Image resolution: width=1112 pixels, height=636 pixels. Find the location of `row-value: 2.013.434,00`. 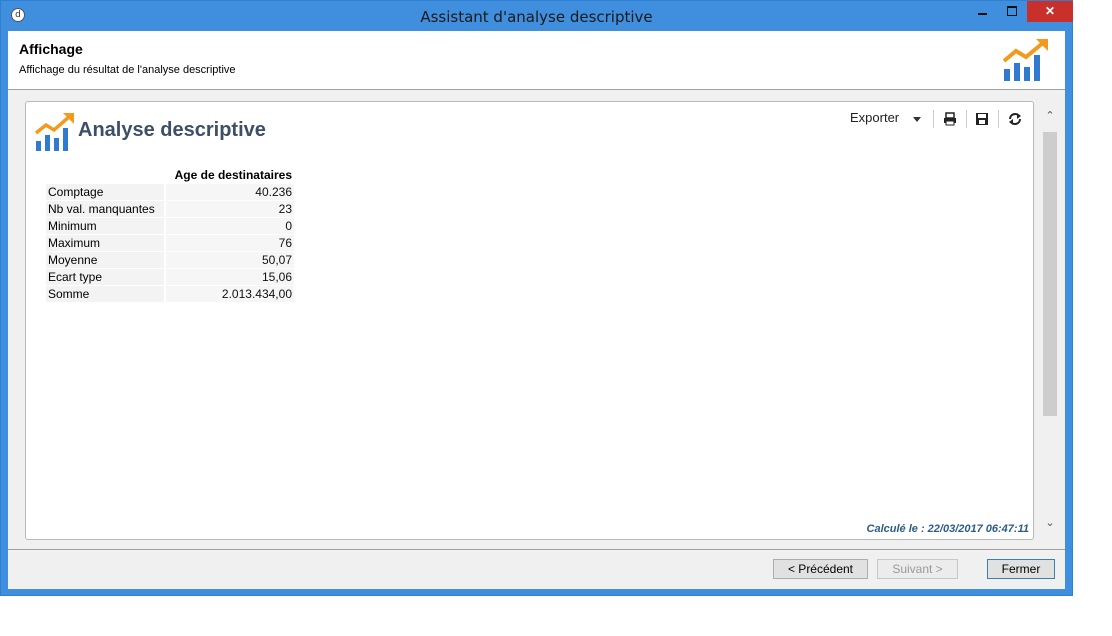

row-value: 2.013.434,00 is located at coordinates (230, 294).